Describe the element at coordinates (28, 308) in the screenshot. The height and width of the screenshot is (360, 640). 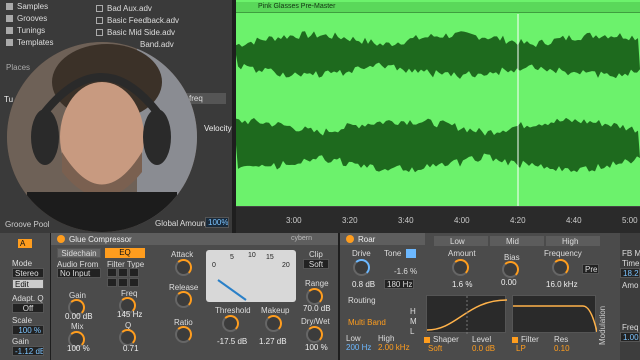
I see `adapt-q-toggle: Off` at that location.